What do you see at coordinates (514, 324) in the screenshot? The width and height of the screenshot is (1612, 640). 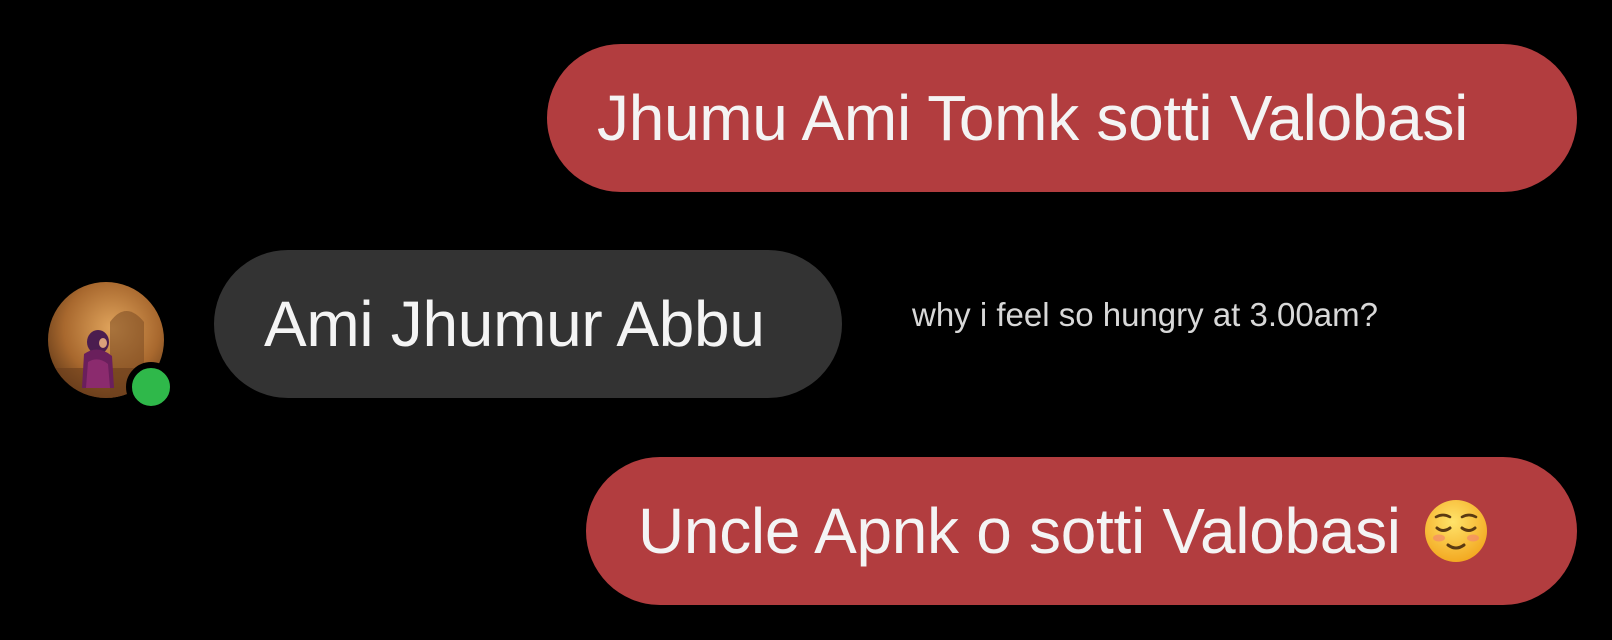 I see `message-text: Ami Jhumur Abbu` at bounding box center [514, 324].